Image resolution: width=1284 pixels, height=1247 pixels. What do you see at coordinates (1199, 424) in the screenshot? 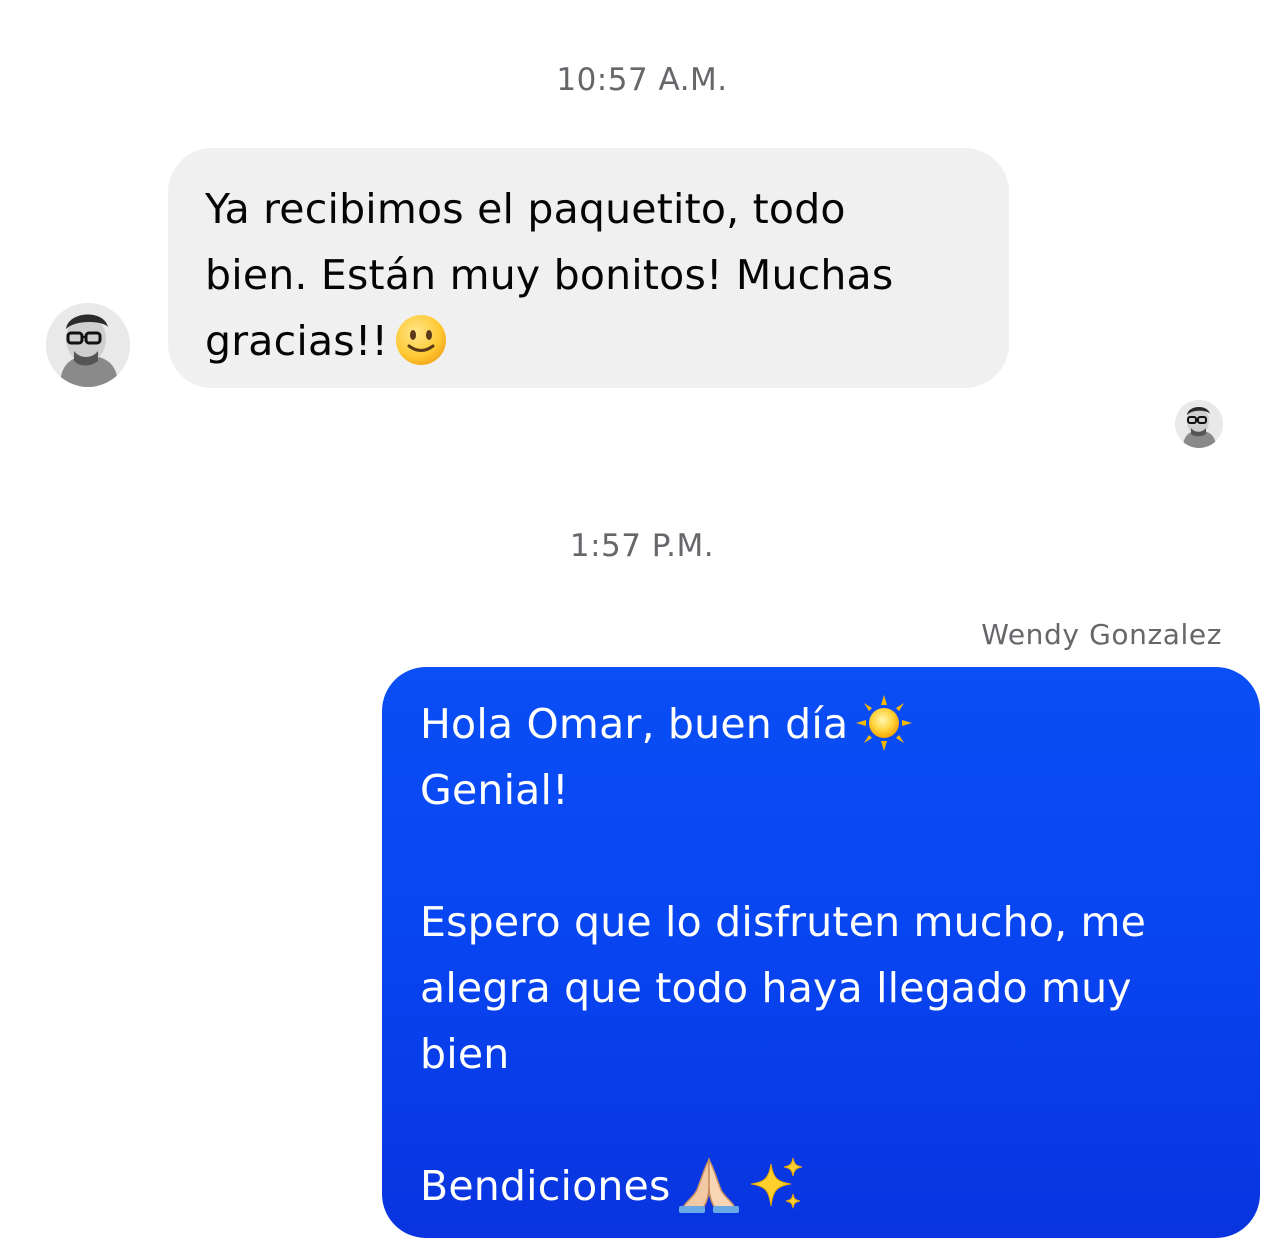
I see `seen-avatar-icon` at bounding box center [1199, 424].